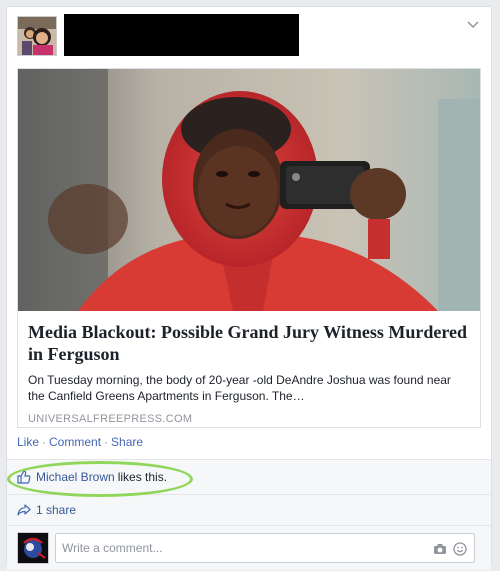 Image resolution: width=500 pixels, height=571 pixels. Describe the element at coordinates (28, 442) in the screenshot. I see `like-button: Like` at that location.